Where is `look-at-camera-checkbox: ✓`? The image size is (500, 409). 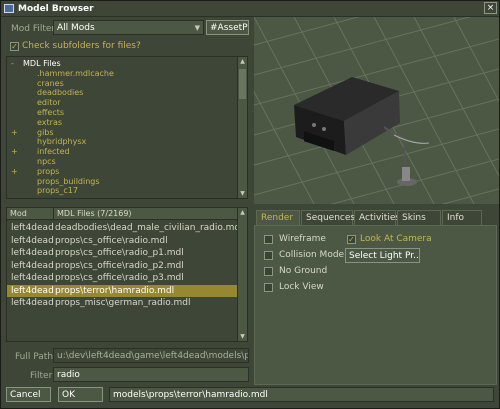
look-at-camera-checkbox: ✓ is located at coordinates (351, 239).